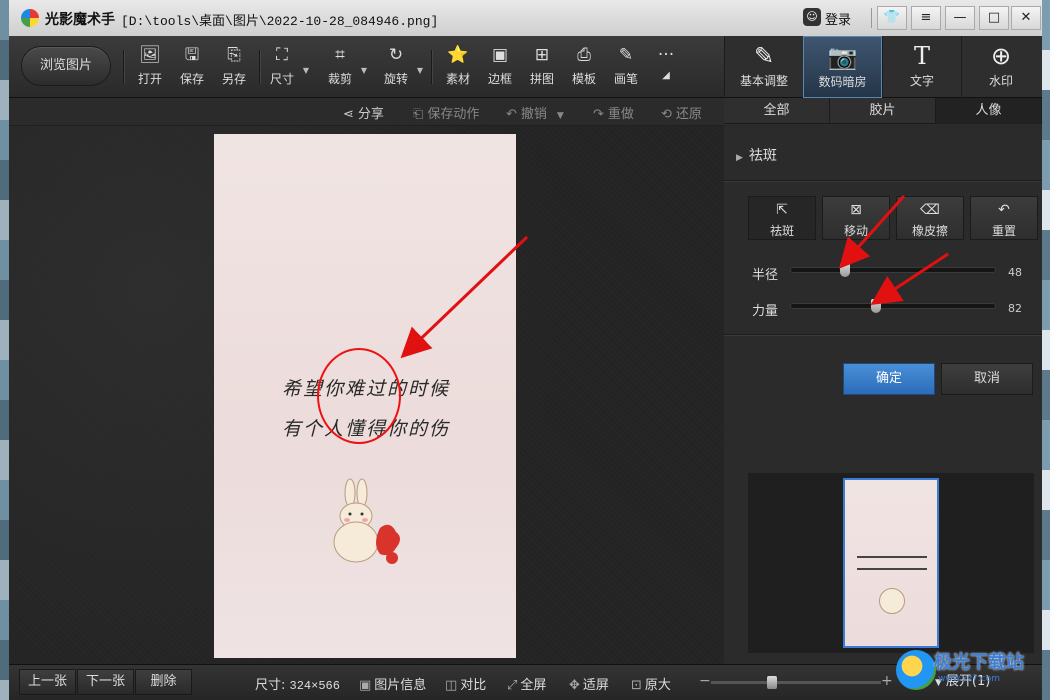 The width and height of the screenshot is (1050, 700). Describe the element at coordinates (838, 20) in the screenshot. I see `login-label: 登录` at that location.